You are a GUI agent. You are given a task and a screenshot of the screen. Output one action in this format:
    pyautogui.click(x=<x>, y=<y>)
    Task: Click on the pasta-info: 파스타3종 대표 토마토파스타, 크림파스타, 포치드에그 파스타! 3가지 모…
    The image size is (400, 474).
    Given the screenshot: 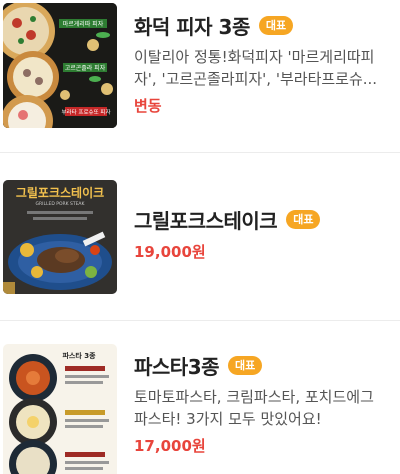 What is the action you would take?
    pyautogui.click(x=267, y=403)
    